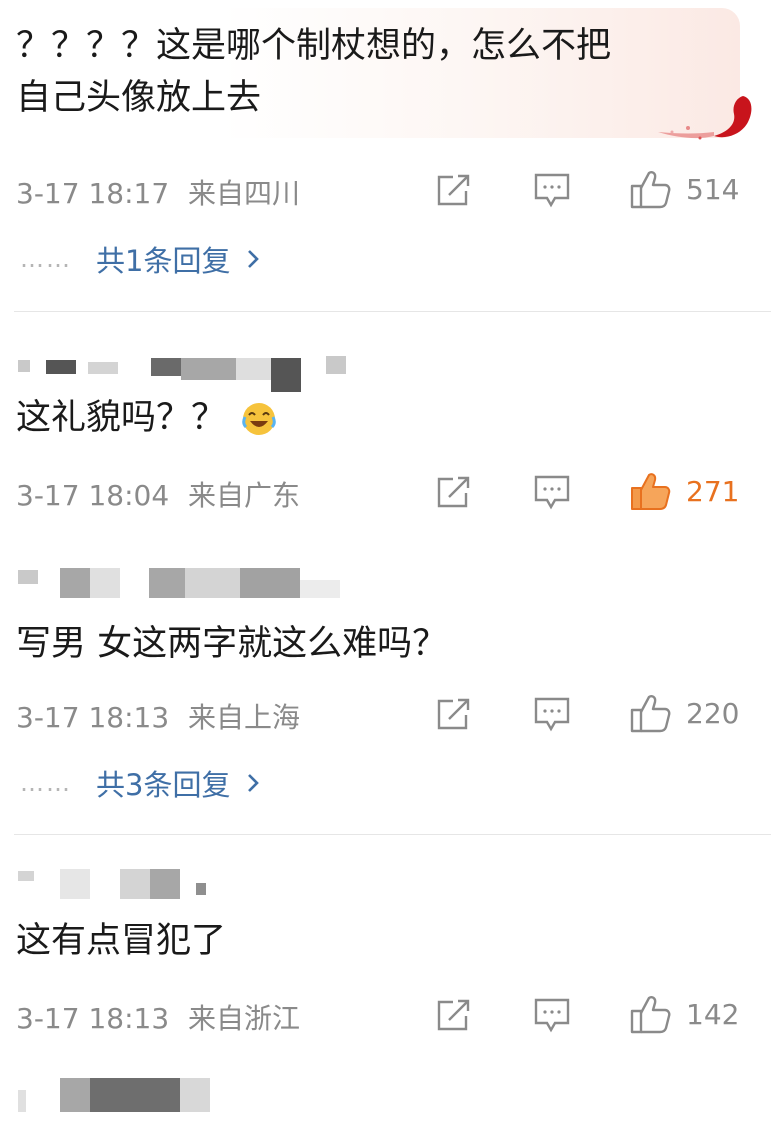 The height and width of the screenshot is (1138, 771). What do you see at coordinates (684, 189) in the screenshot?
I see `like-button: 514` at bounding box center [684, 189].